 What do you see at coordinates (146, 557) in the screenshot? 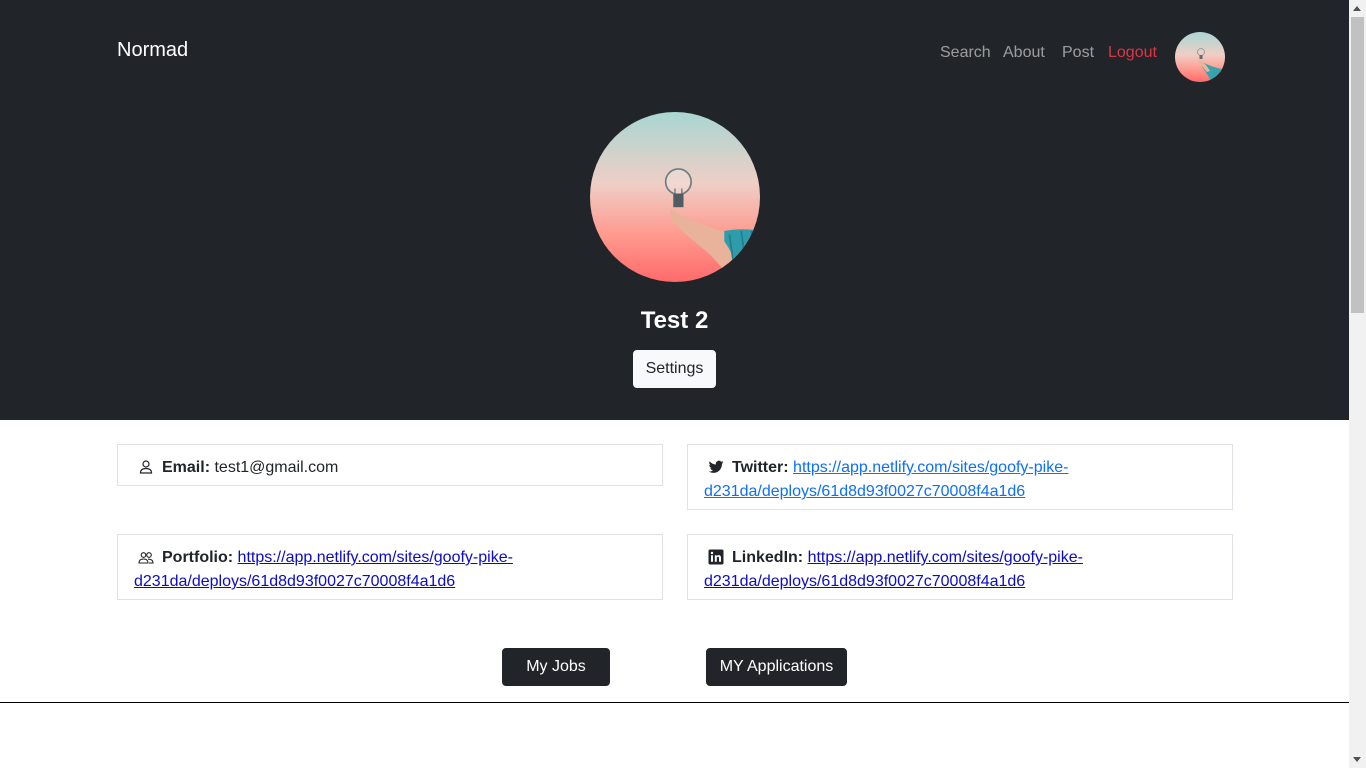
I see `people-icon` at bounding box center [146, 557].